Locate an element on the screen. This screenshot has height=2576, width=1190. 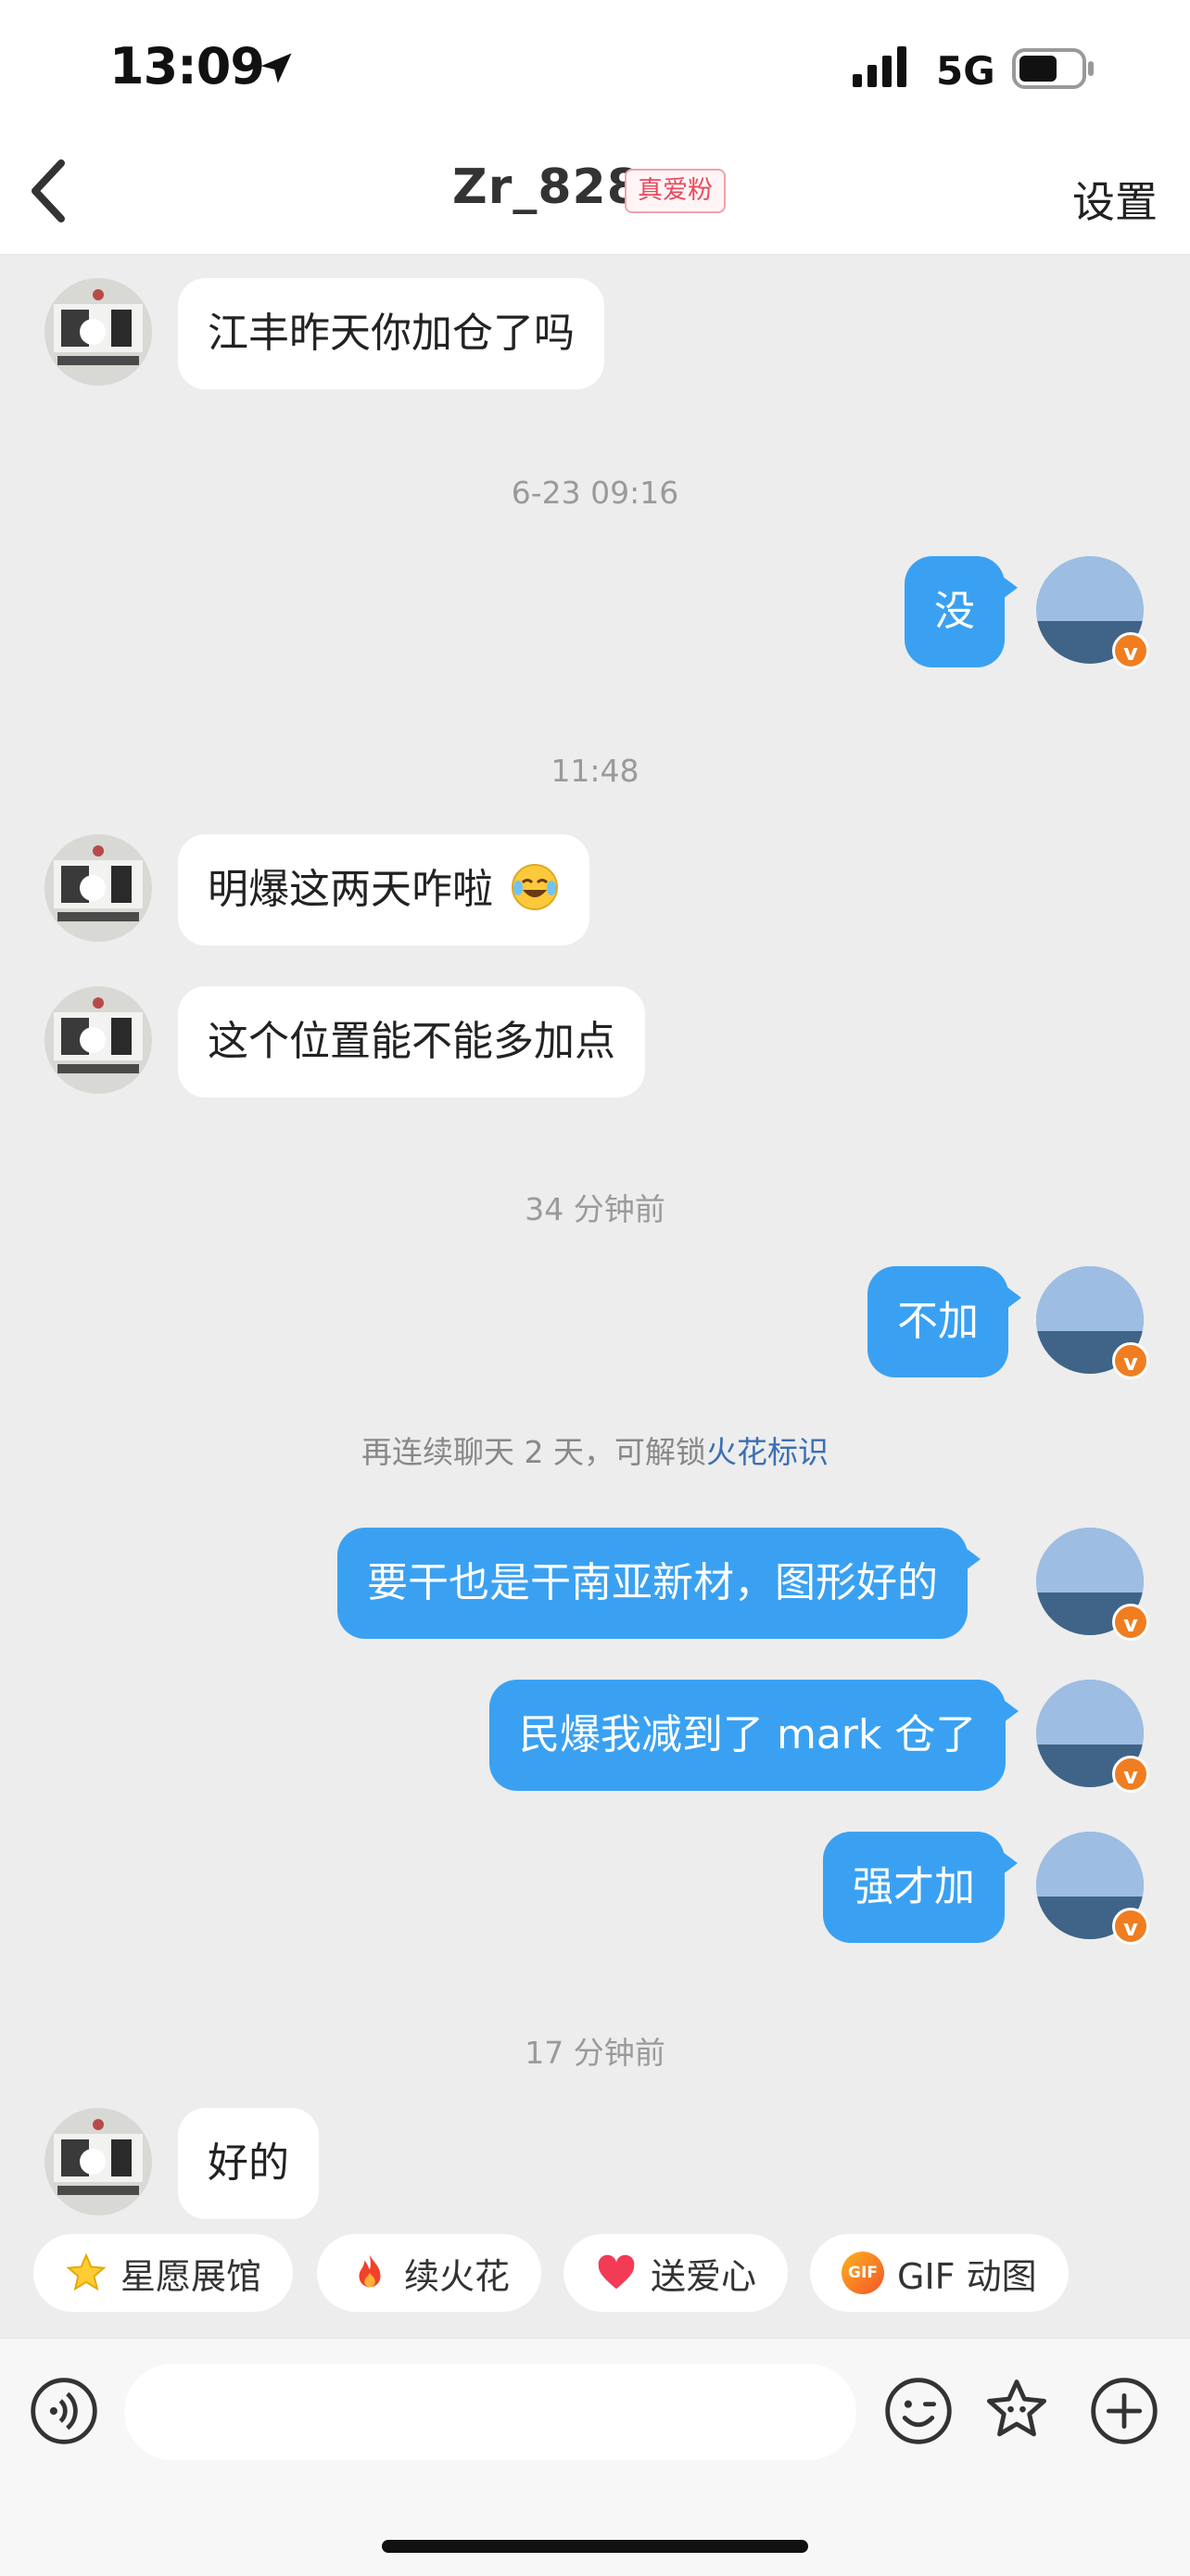
home-indicator is located at coordinates (595, 2546).